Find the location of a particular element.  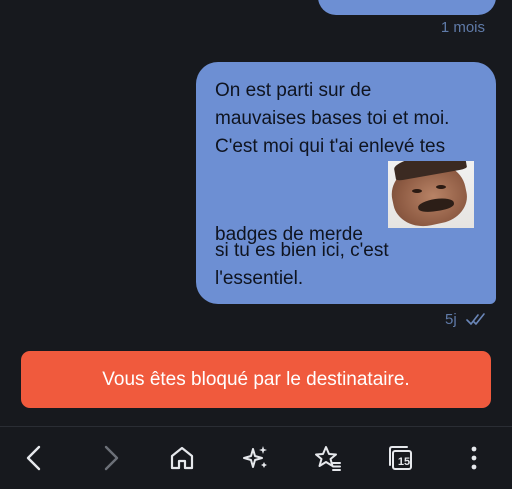

message-timestamp: 5j is located at coordinates (451, 319).